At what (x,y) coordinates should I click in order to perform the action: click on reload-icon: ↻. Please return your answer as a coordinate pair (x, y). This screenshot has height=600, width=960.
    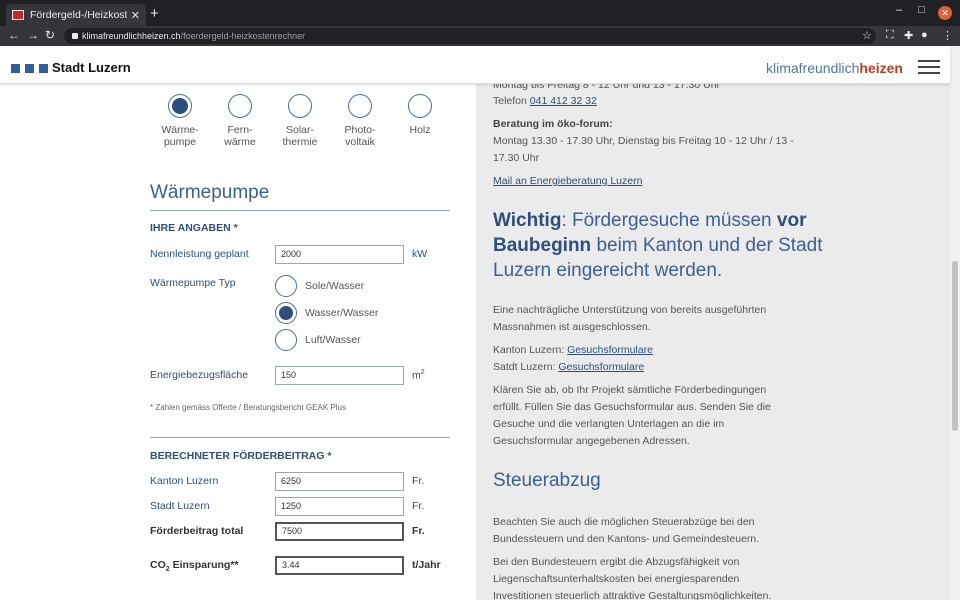
    Looking at the image, I should click on (50, 35).